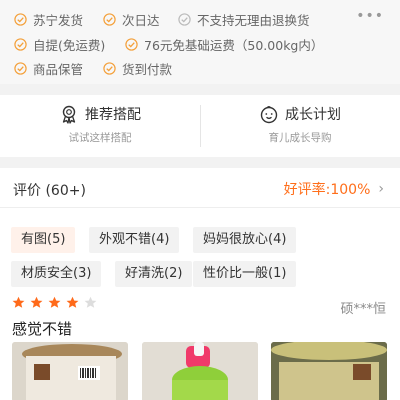 This screenshot has height=400, width=400. Describe the element at coordinates (58, 20) in the screenshot. I see `service-label: 苏宁发货` at that location.